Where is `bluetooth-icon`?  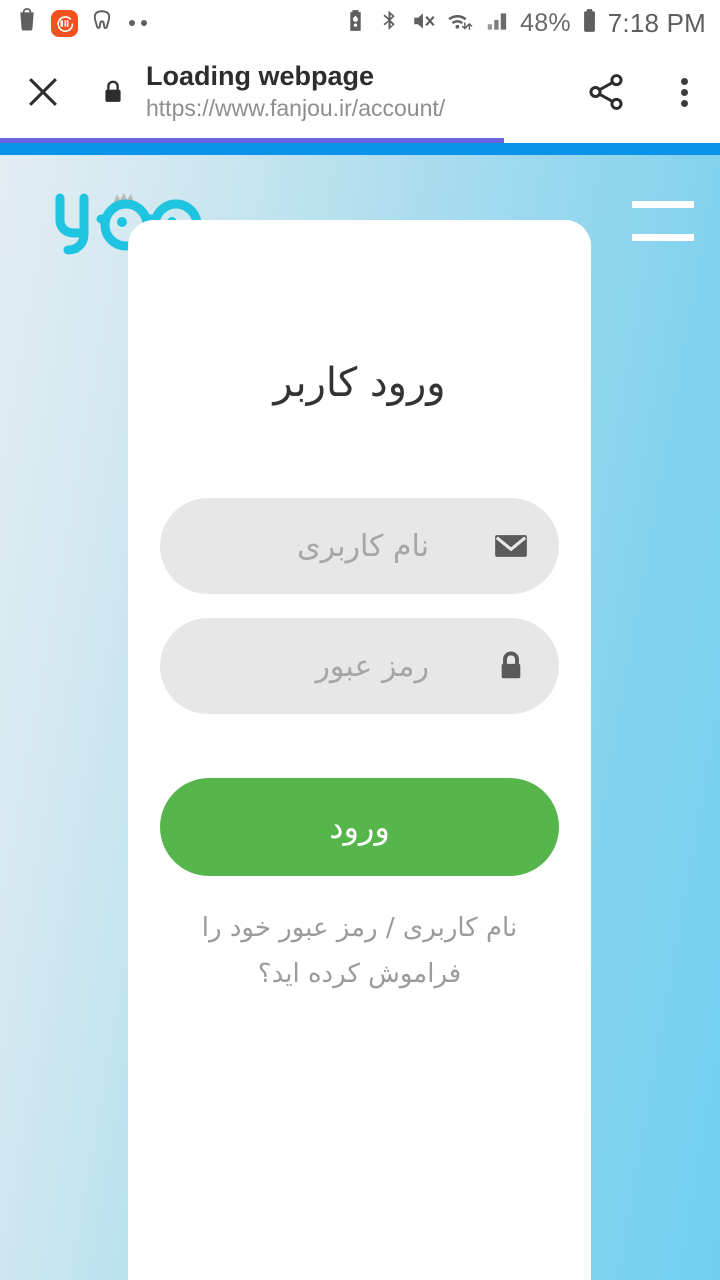
bluetooth-icon is located at coordinates (389, 23).